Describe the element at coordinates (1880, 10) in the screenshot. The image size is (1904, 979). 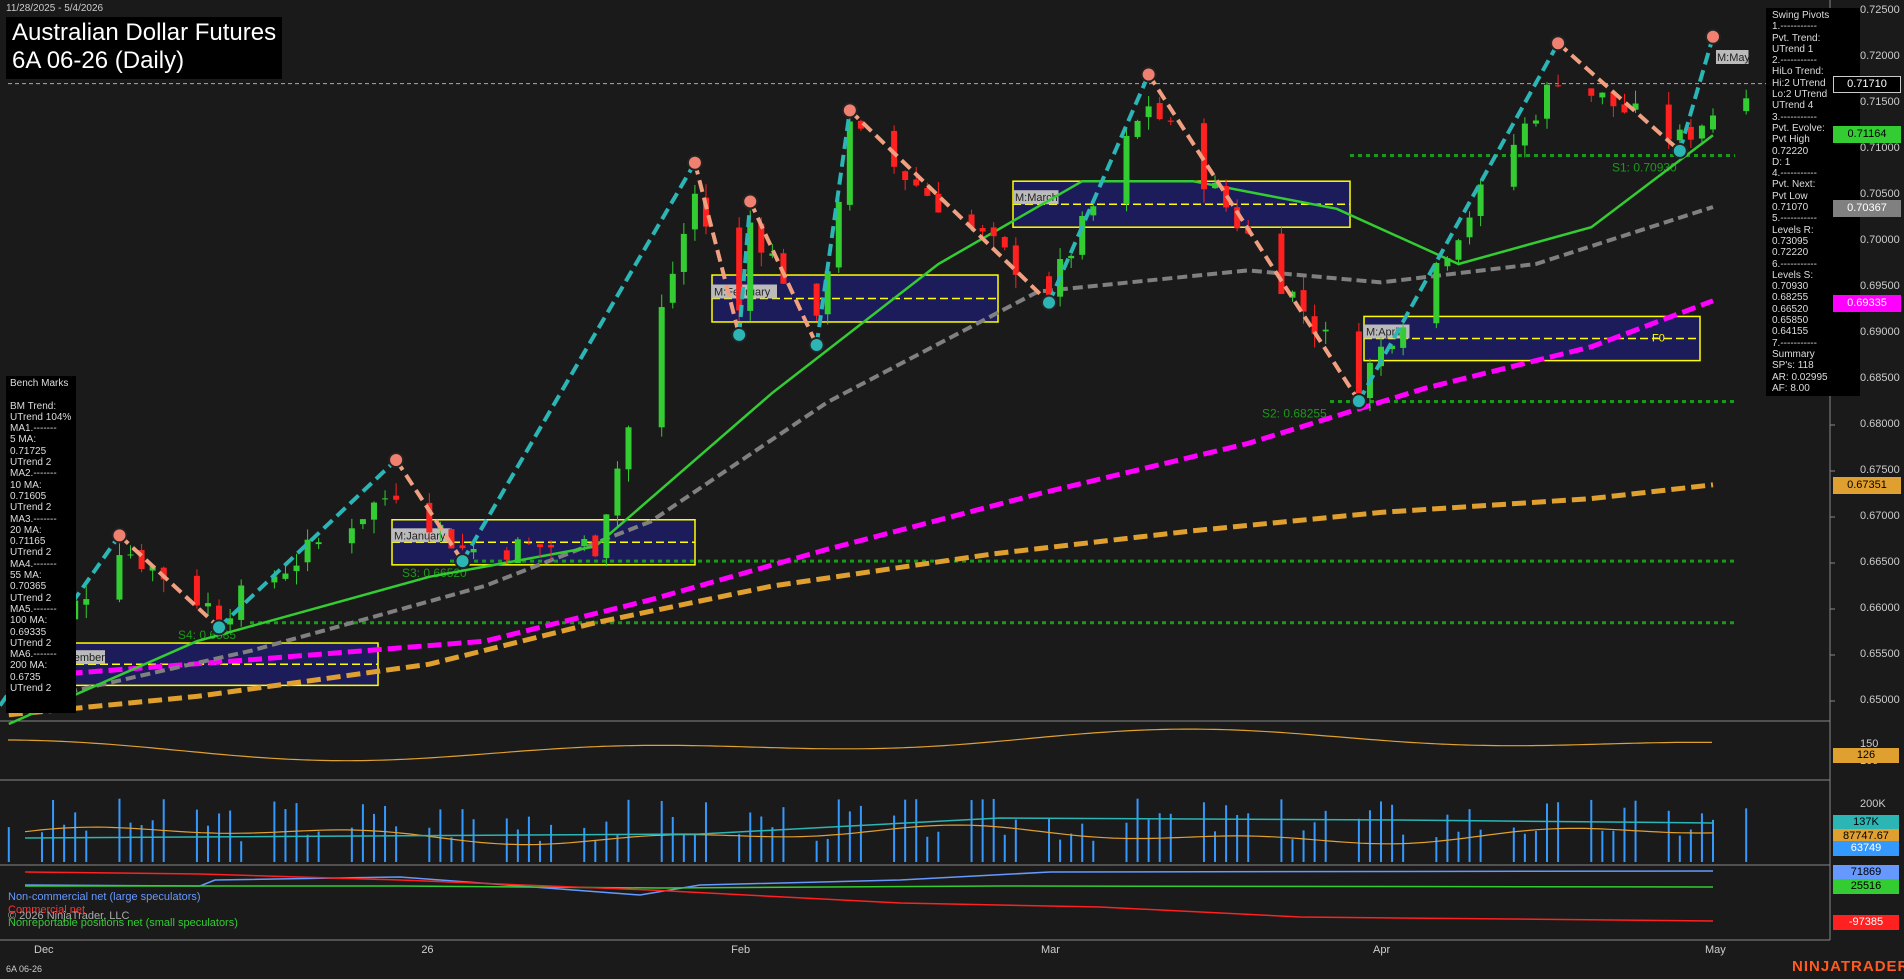
I see `price-tick: 0.72500` at that location.